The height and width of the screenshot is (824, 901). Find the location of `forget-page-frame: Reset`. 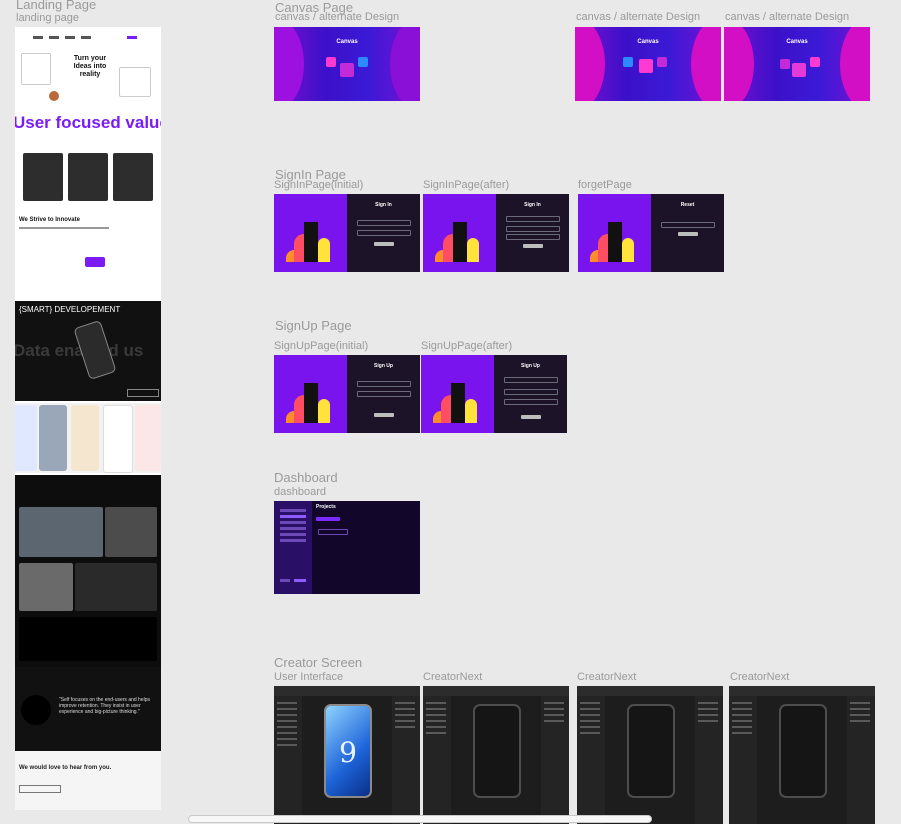

forget-page-frame: Reset is located at coordinates (651, 233).